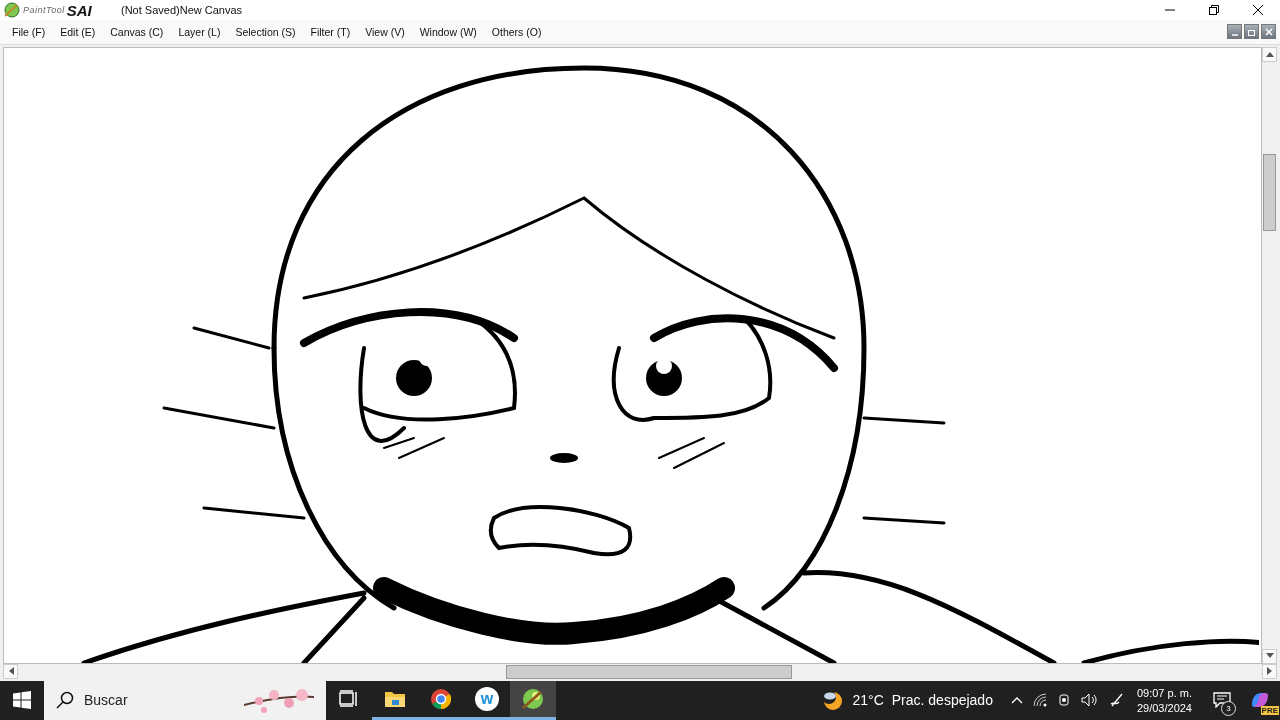 The width and height of the screenshot is (1280, 720). What do you see at coordinates (22, 700) in the screenshot?
I see `windows-logo-icon` at bounding box center [22, 700].